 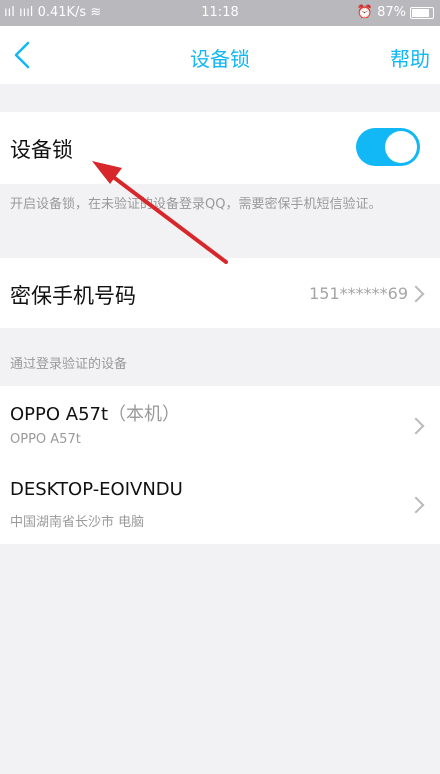 I want to click on phone-label: 密保手机号码, so click(x=73, y=296).